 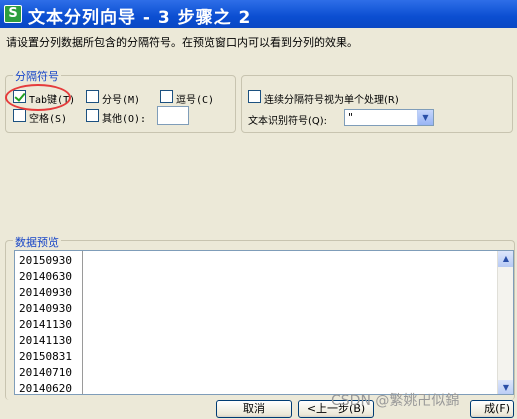 I want to click on qualifier-select: " ▼, so click(x=389, y=117).